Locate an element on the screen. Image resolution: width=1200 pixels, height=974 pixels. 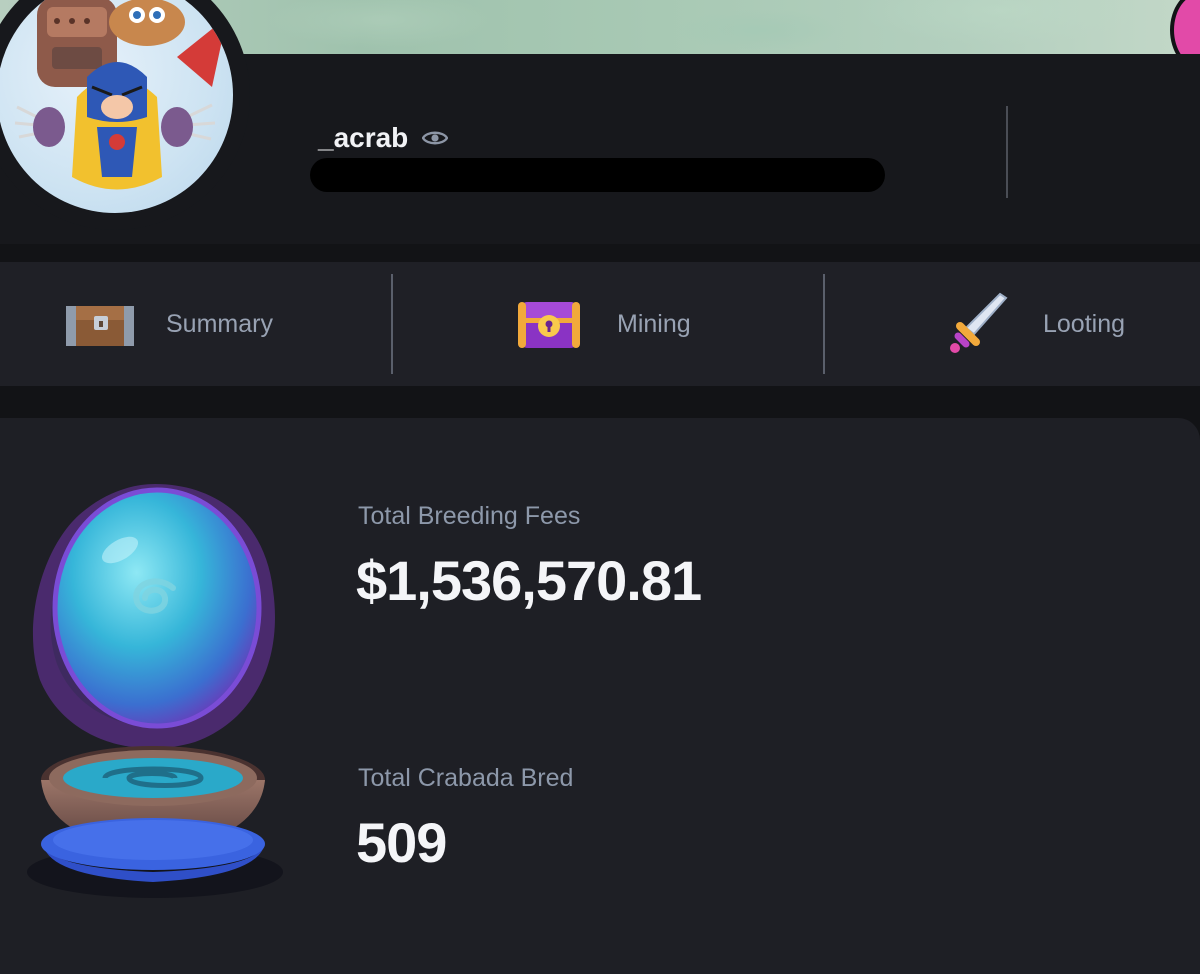
header-divider is located at coordinates (1007, 152).